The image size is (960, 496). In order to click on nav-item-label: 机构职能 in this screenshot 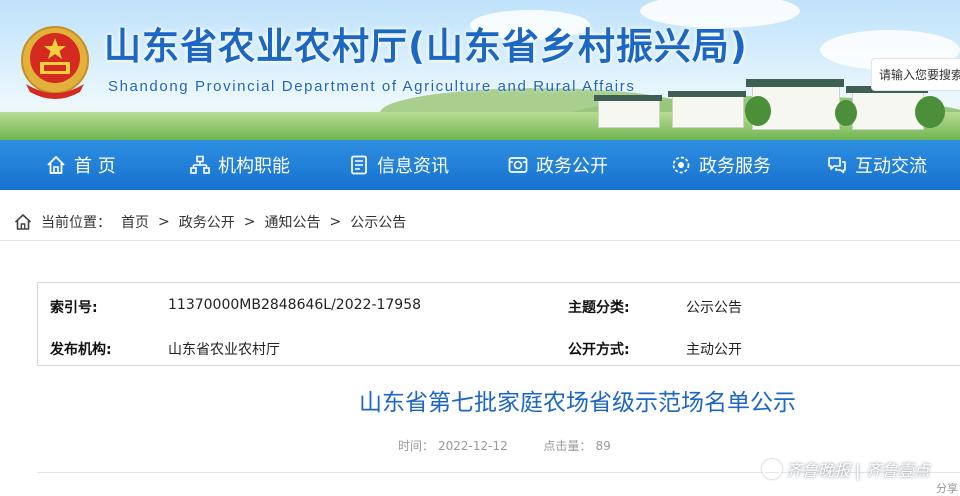, I will do `click(254, 166)`.